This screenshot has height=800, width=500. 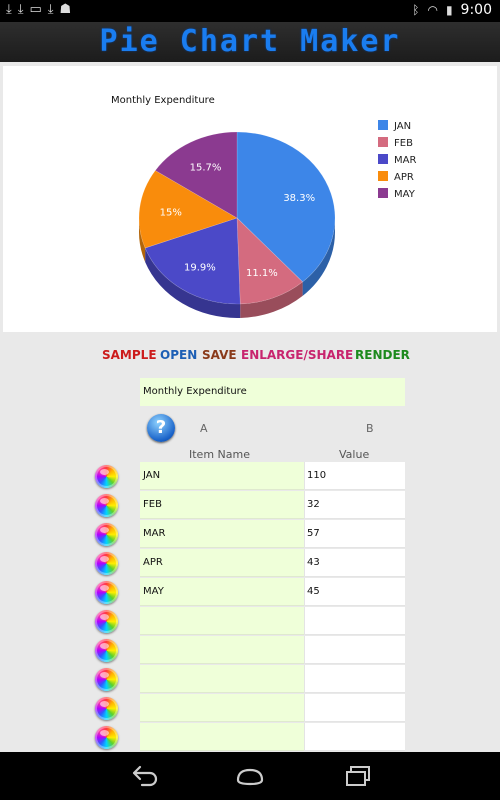 I want to click on table-row: JAN 110, so click(x=250, y=476).